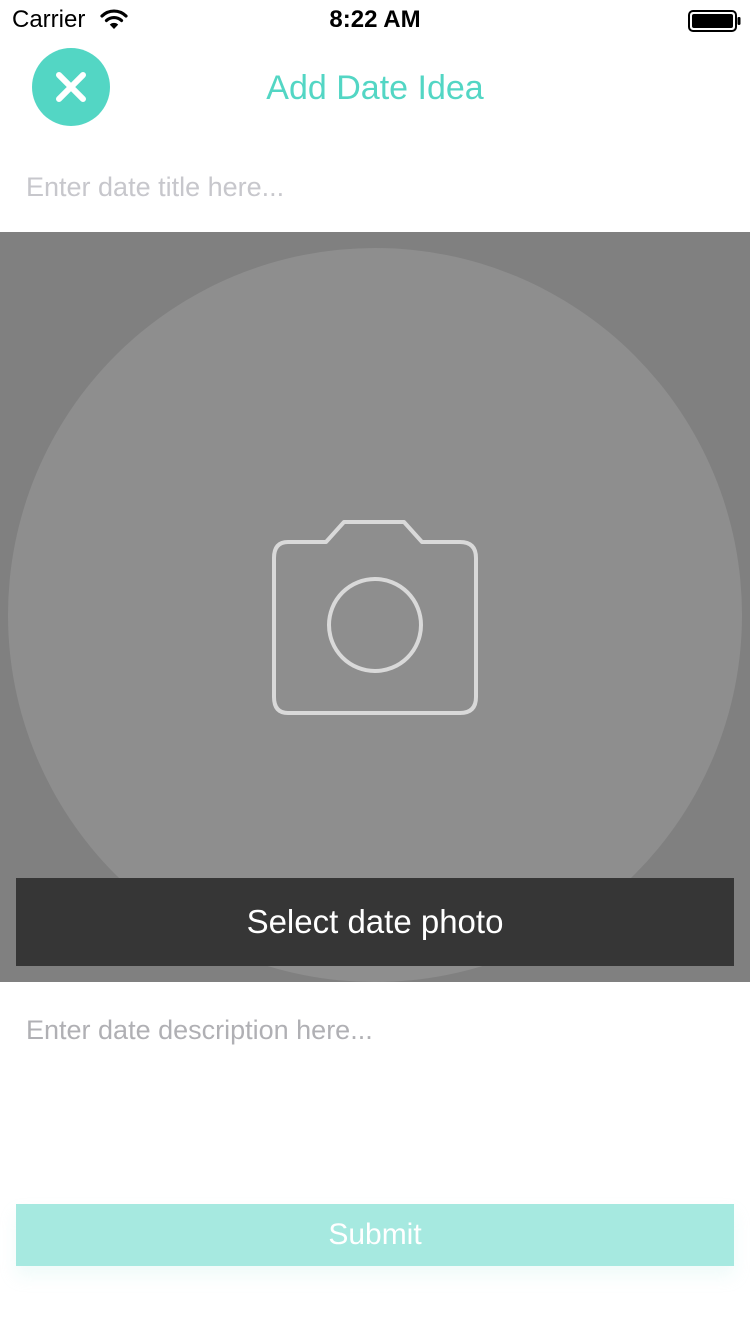  I want to click on status-bar: Carrier 8:22 AM, so click(375, 20).